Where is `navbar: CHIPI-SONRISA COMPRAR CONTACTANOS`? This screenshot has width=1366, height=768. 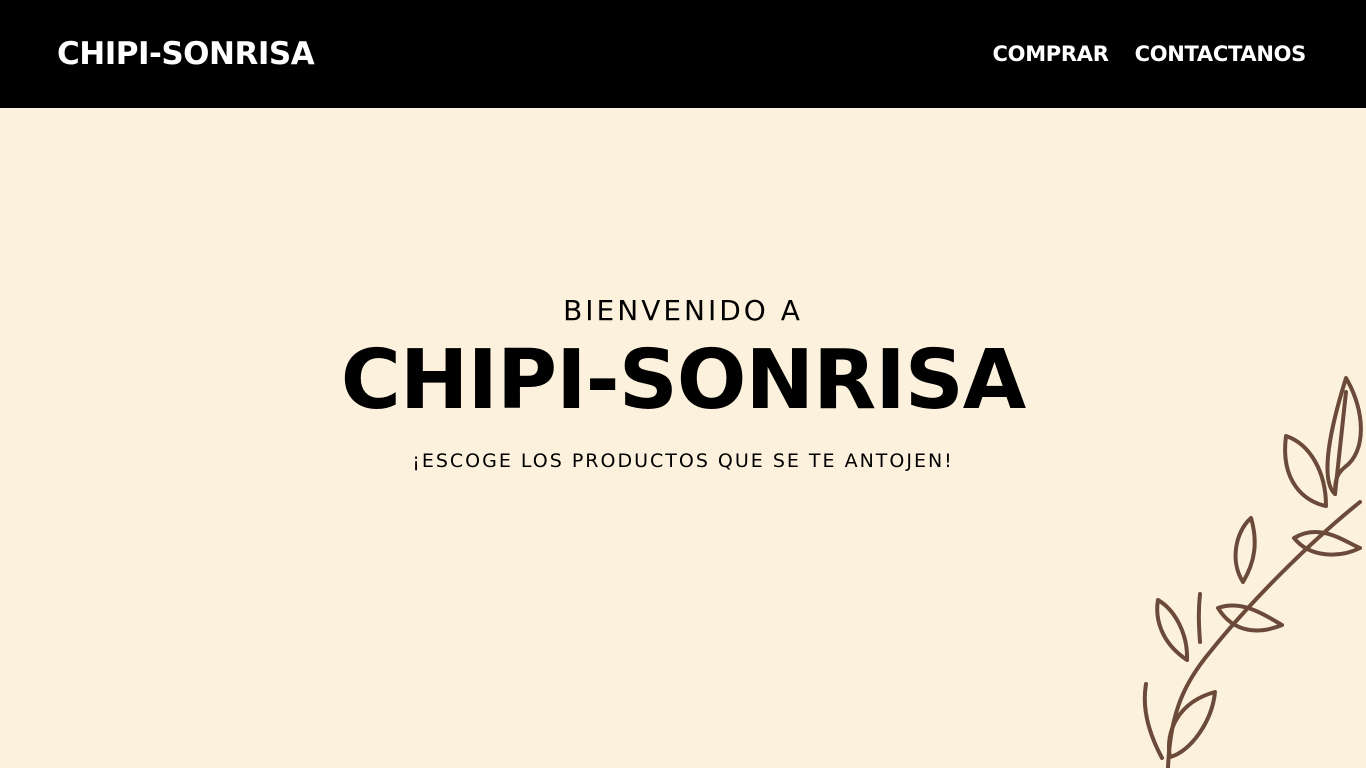 navbar: CHIPI-SONRISA COMPRAR CONTACTANOS is located at coordinates (683, 54).